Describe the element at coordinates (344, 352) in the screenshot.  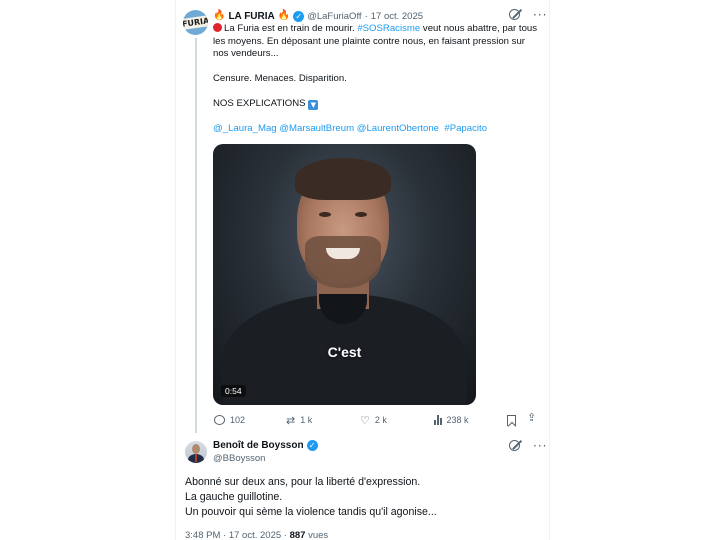
I see `video-caption: C'est` at that location.